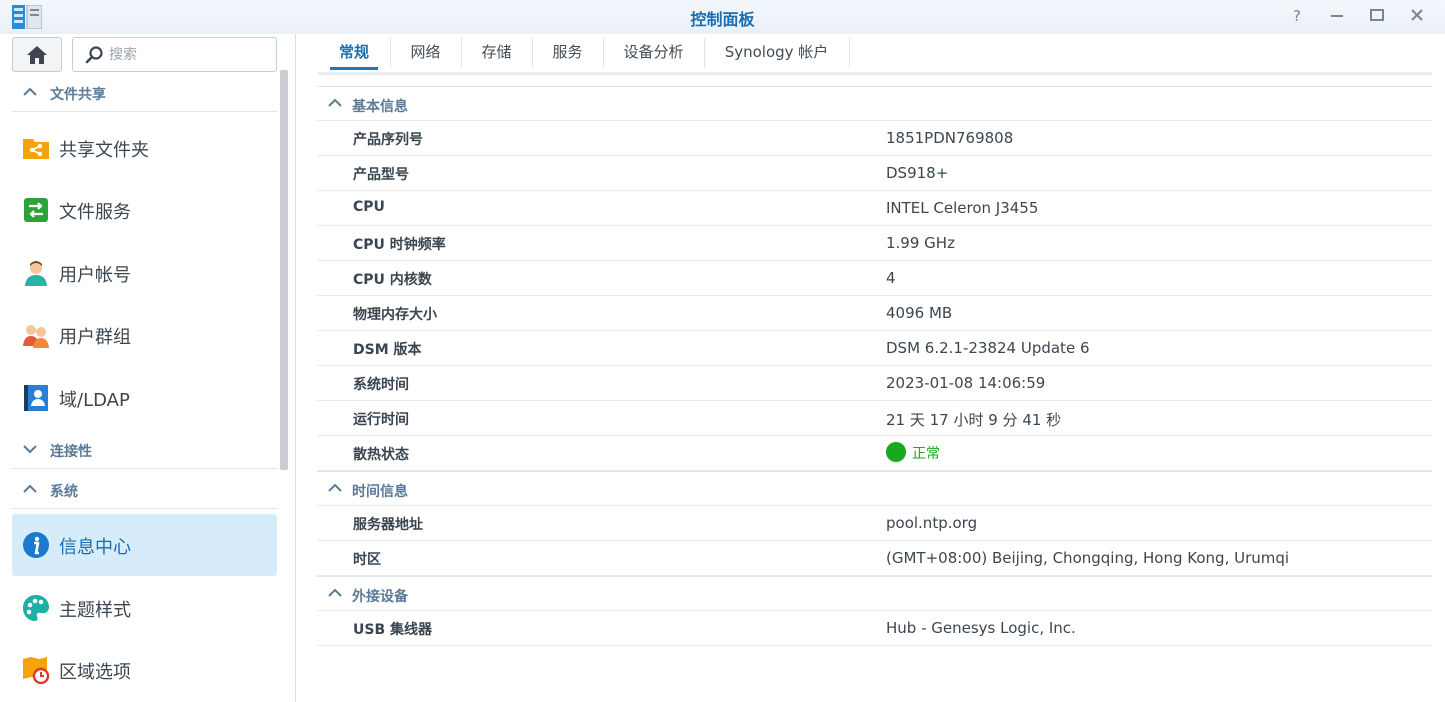 This screenshot has width=1445, height=702. Describe the element at coordinates (875, 73) in the screenshot. I see `tab-underline` at that location.